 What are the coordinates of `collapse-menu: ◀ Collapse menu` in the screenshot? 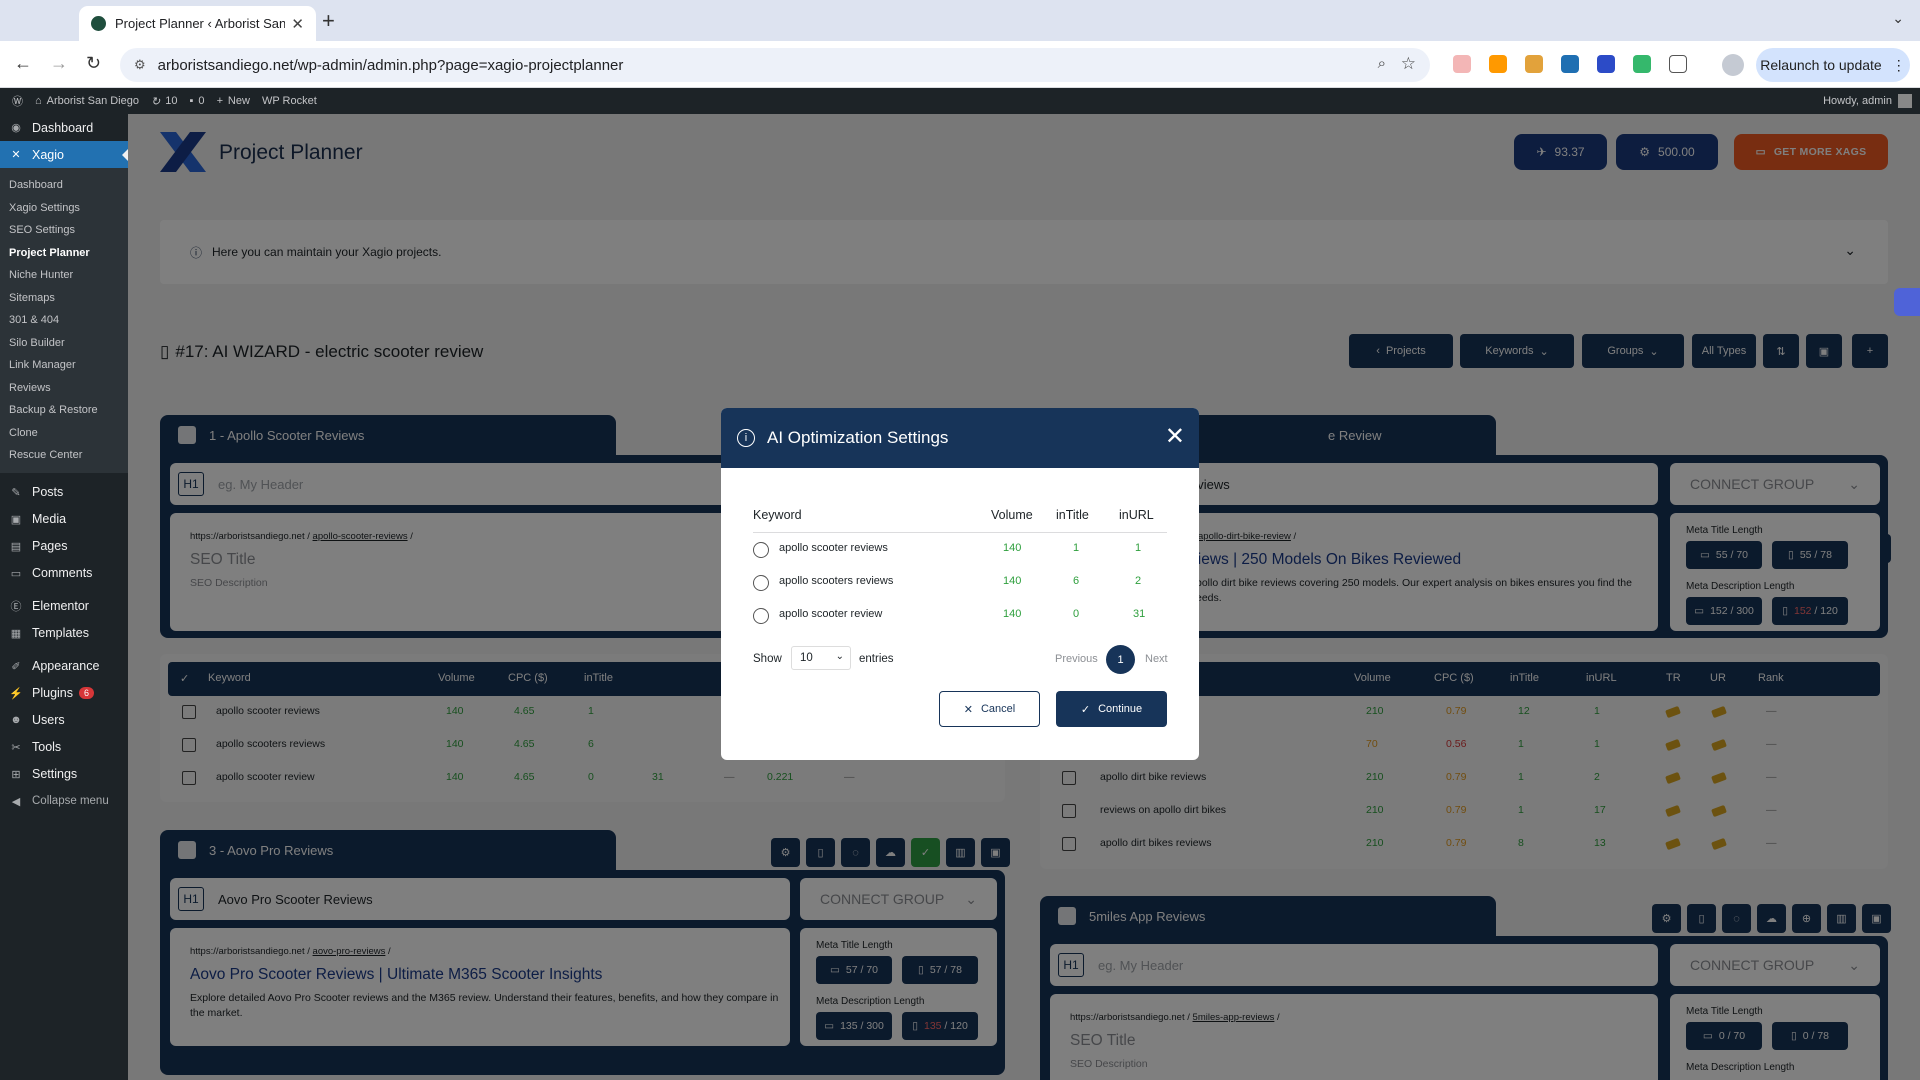 It's located at (64, 801).